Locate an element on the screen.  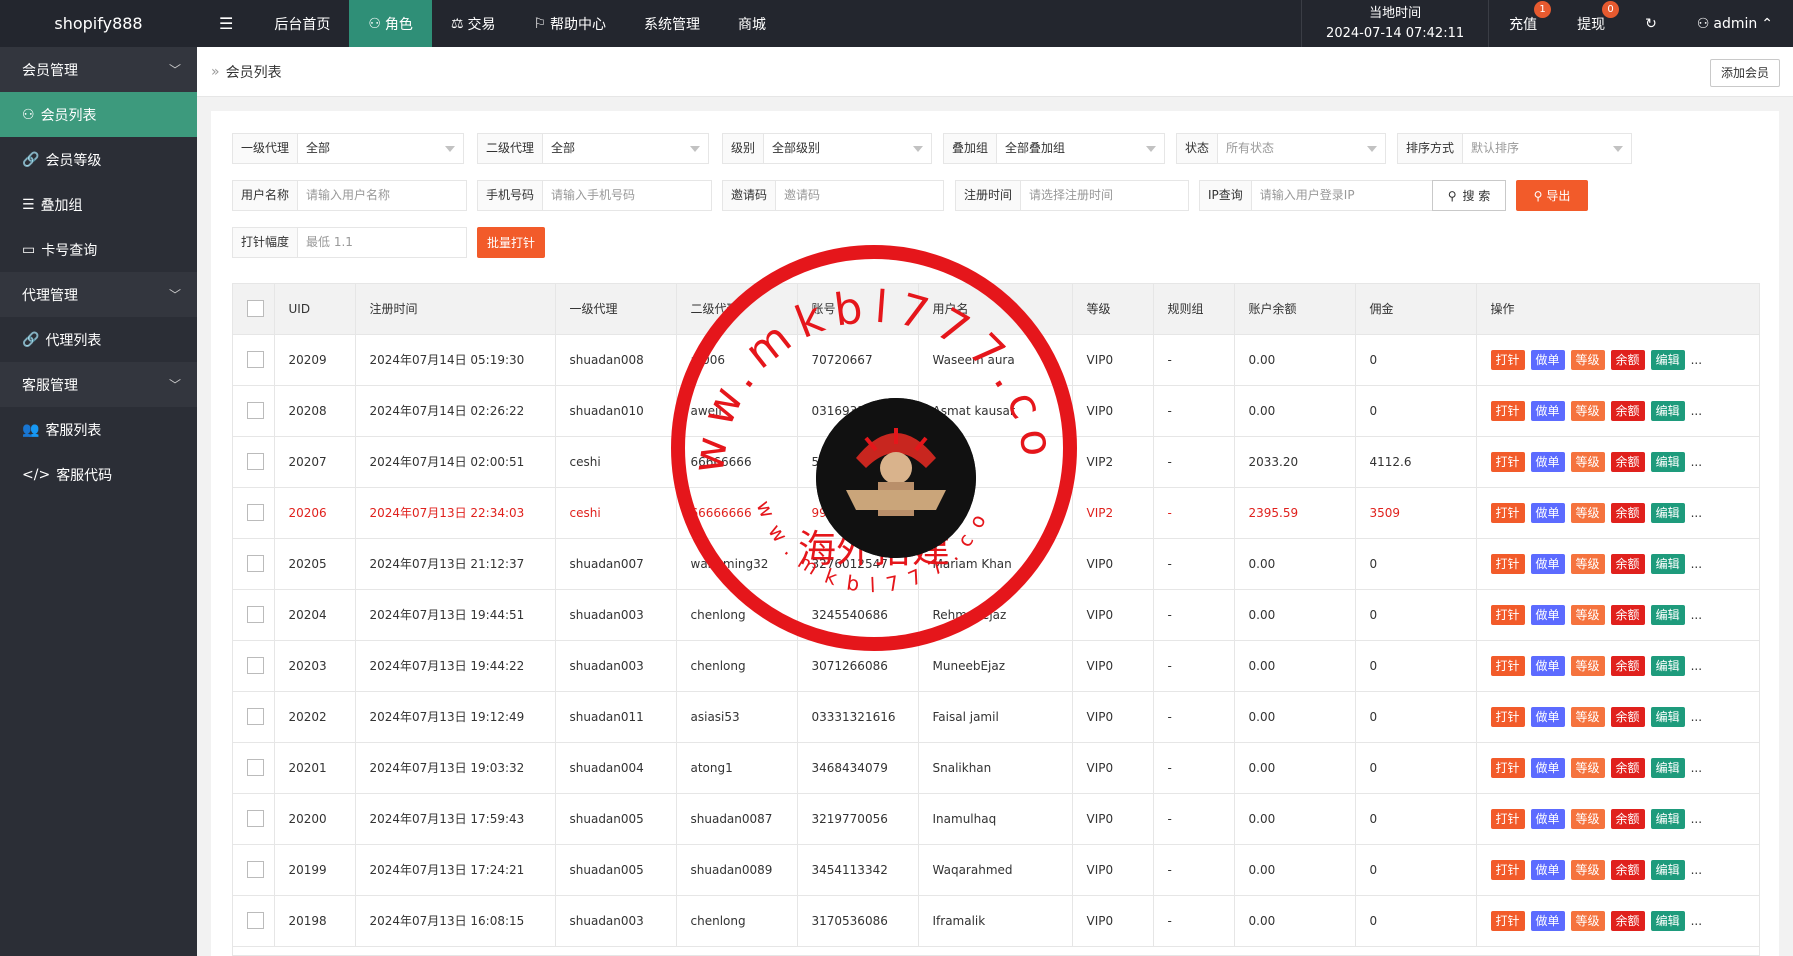
nav-role: ⚇ 角色 is located at coordinates (390, 23).